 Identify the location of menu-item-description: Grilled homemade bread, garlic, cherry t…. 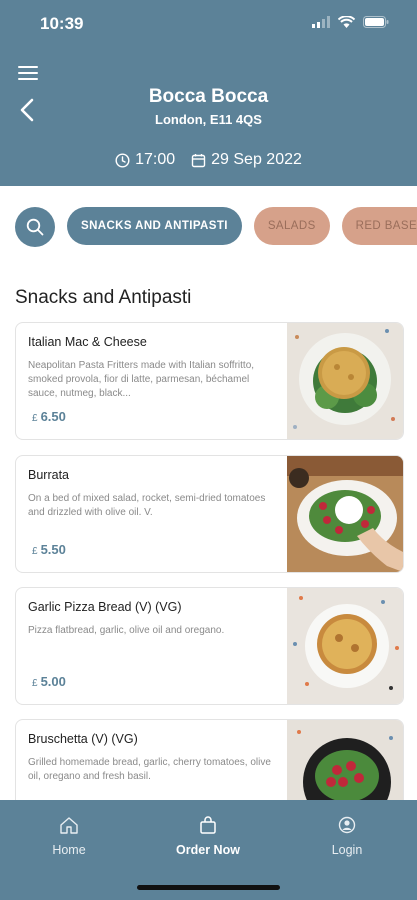
(149, 769).